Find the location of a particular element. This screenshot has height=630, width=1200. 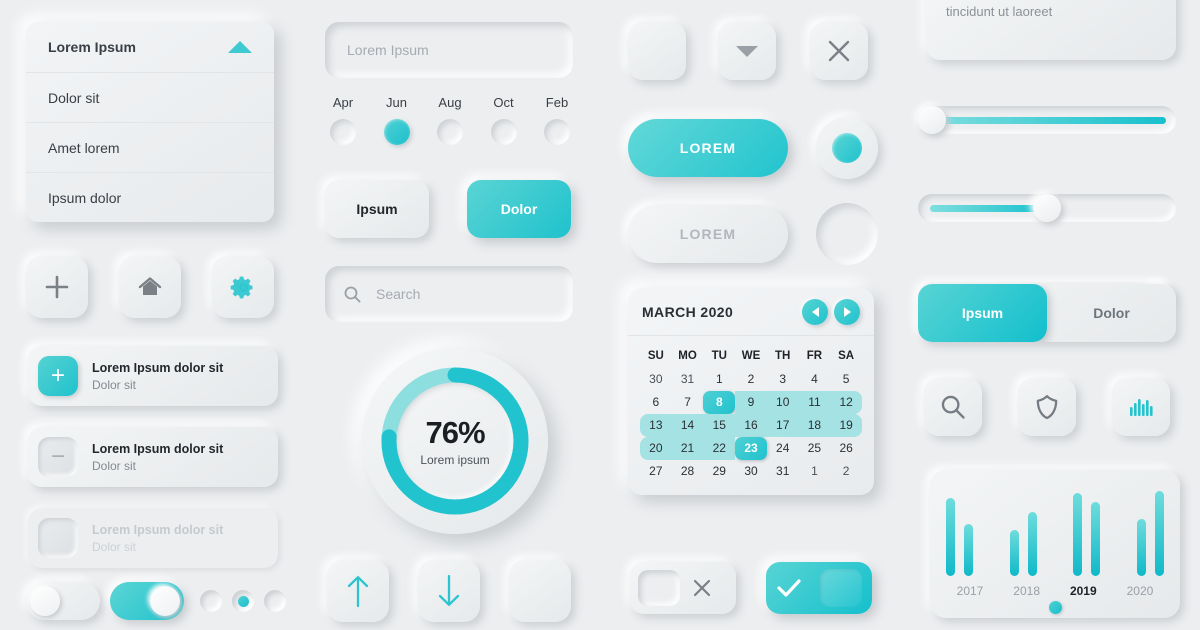

calendar-day: 12 is located at coordinates (846, 402).